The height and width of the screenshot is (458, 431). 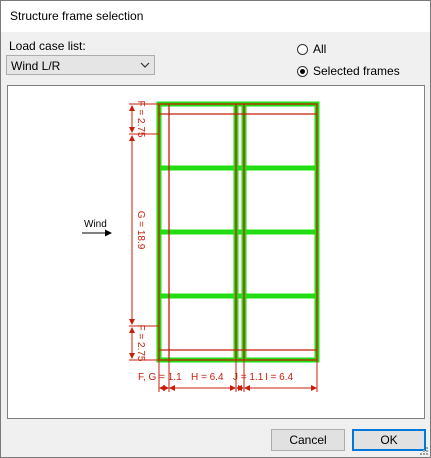 What do you see at coordinates (311, 49) in the screenshot?
I see `radio-all: All` at bounding box center [311, 49].